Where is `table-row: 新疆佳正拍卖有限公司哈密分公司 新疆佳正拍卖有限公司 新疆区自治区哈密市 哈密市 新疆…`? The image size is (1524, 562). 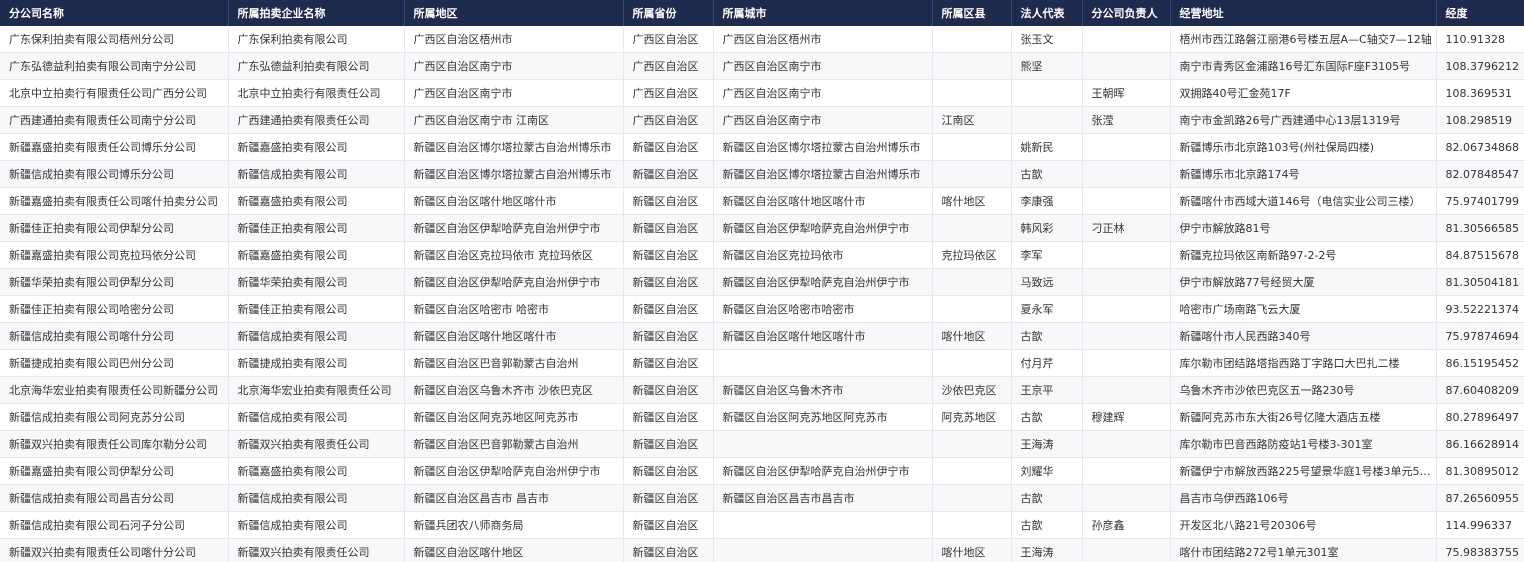
table-row: 新疆佳正拍卖有限公司哈密分公司 新疆佳正拍卖有限公司 新疆区自治区哈密市 哈密市 新疆… is located at coordinates (762, 309).